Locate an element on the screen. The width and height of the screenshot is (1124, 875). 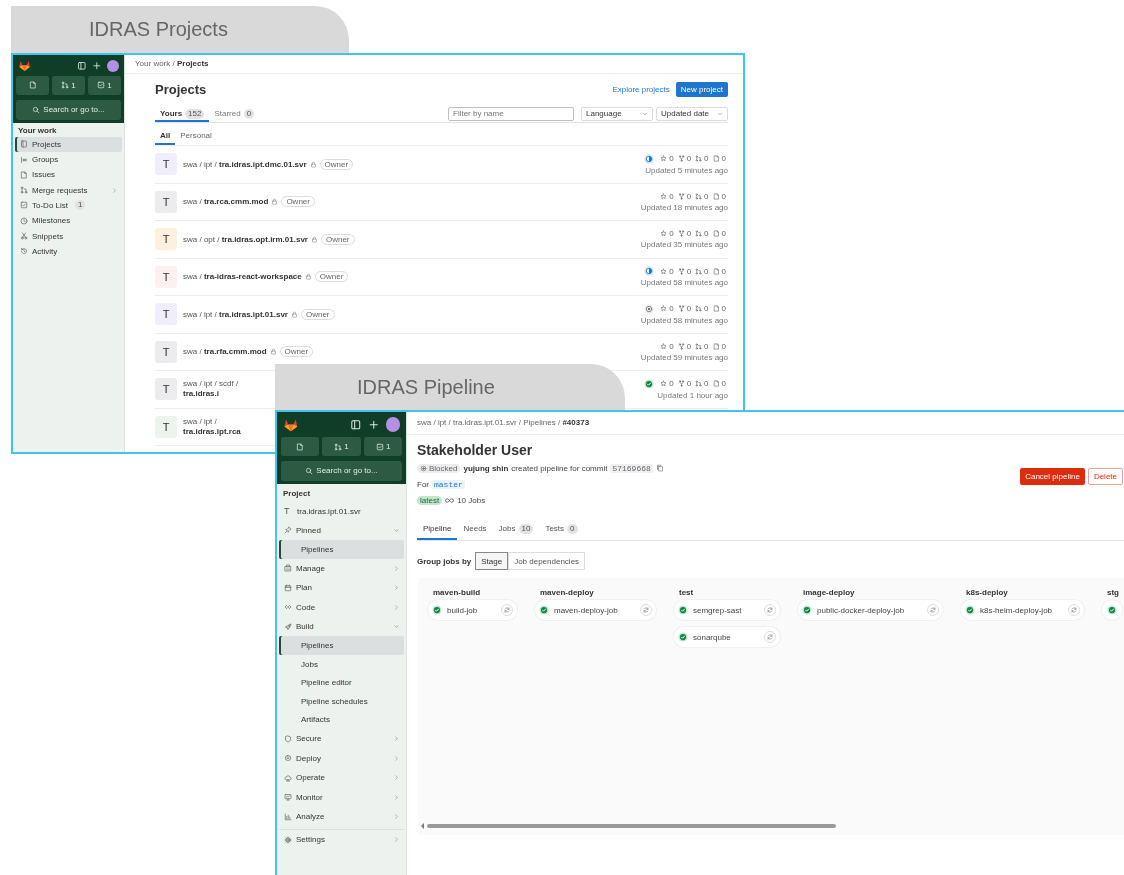
gear-icon is located at coordinates (288, 839).